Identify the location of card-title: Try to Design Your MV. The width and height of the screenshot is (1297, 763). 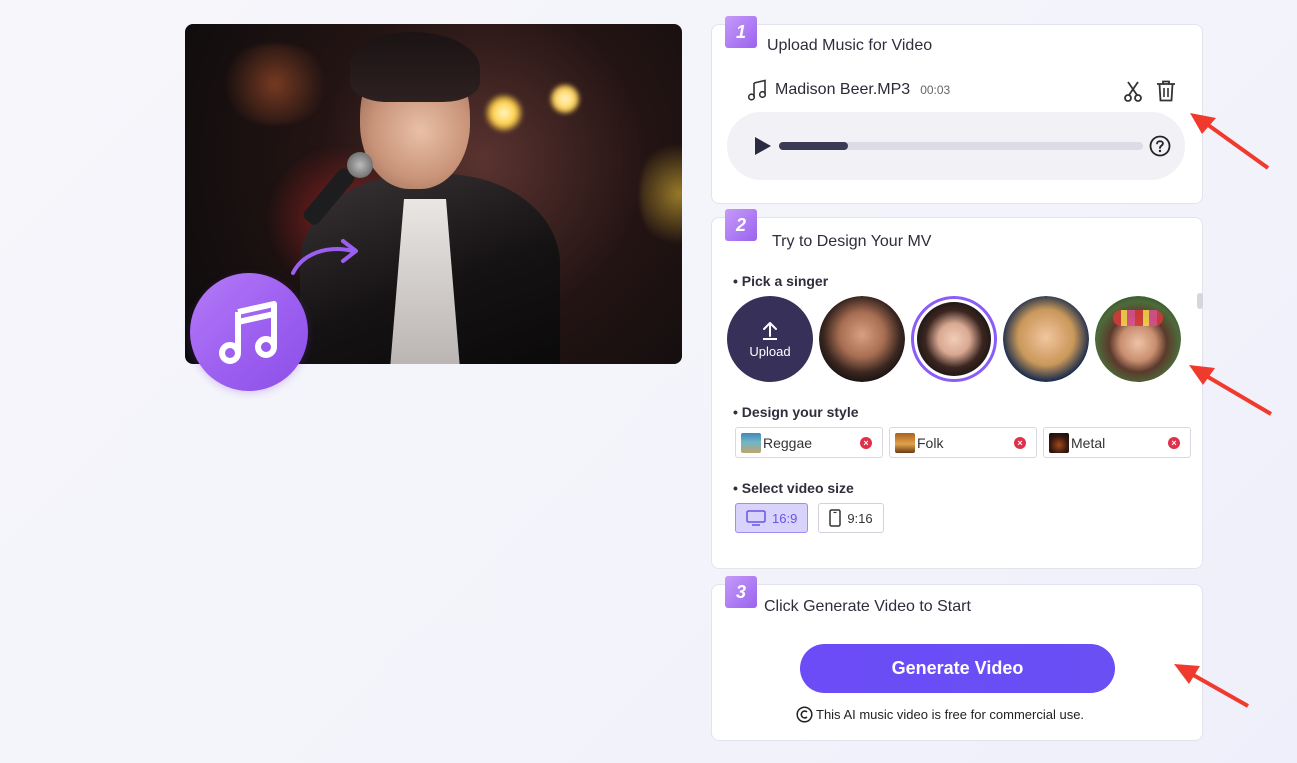
(852, 241).